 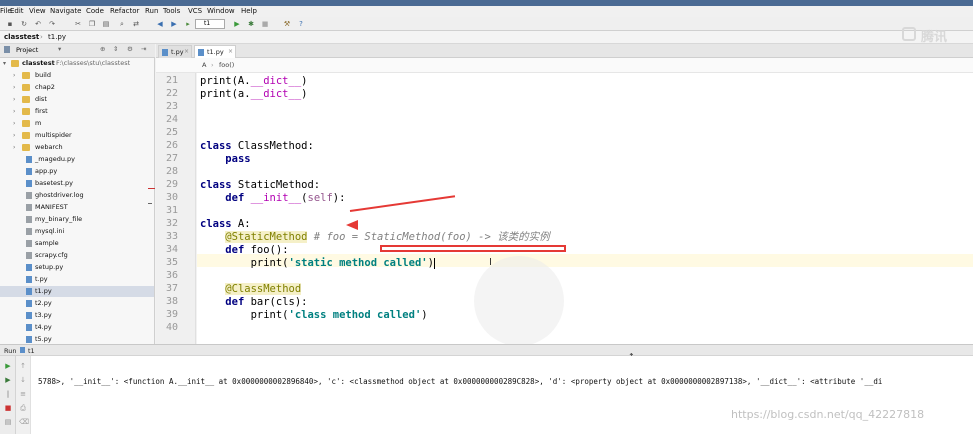 I want to click on tree-item: setup.py, so click(x=77, y=267).